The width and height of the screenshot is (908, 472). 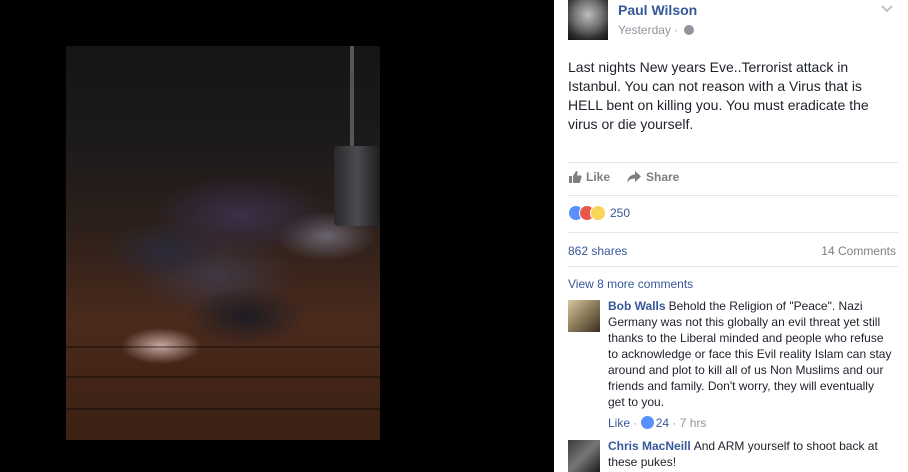 I want to click on like-button: Like, so click(x=589, y=177).